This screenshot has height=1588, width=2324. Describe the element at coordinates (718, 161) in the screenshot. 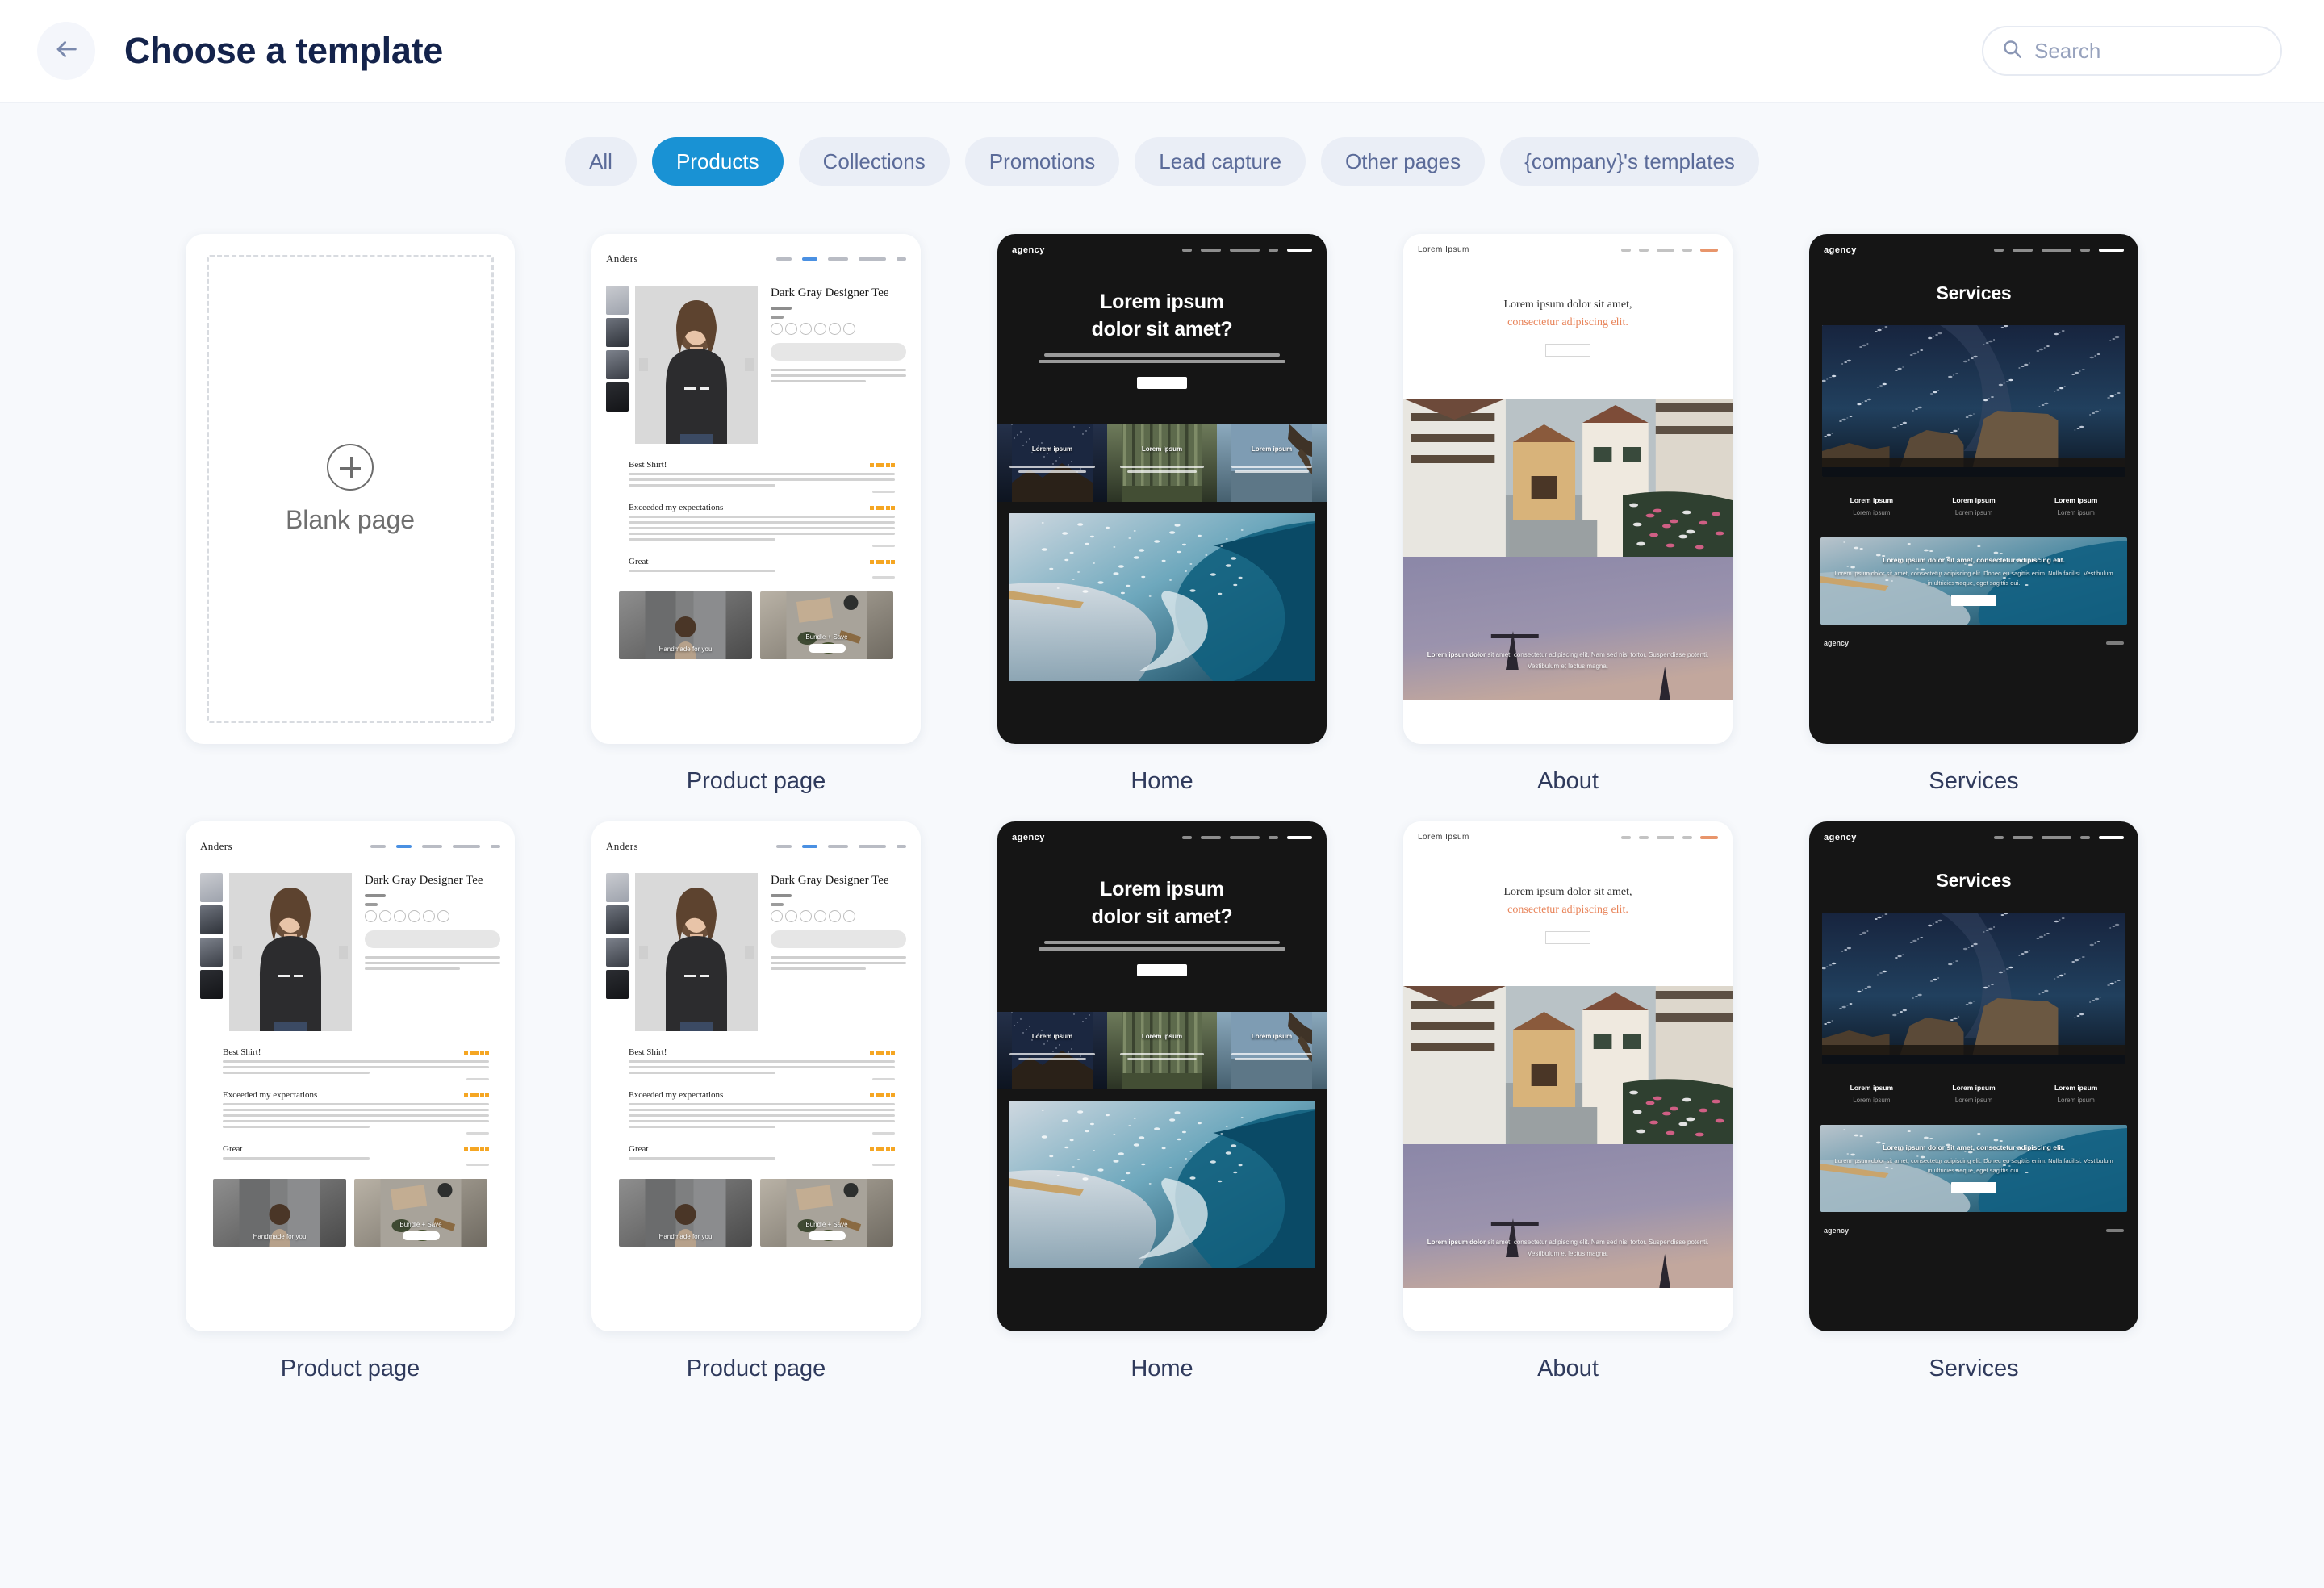

I see `filter-chip-products: Products` at that location.